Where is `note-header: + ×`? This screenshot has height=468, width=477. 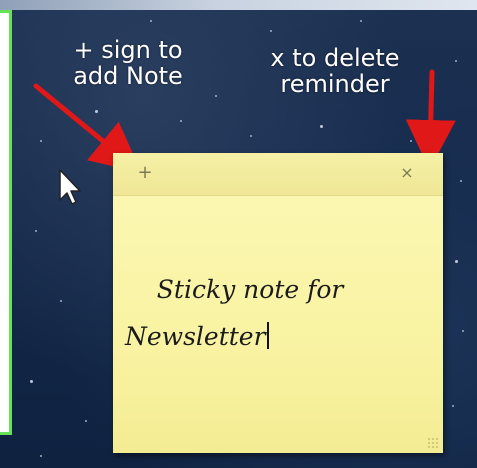 note-header: + × is located at coordinates (278, 174).